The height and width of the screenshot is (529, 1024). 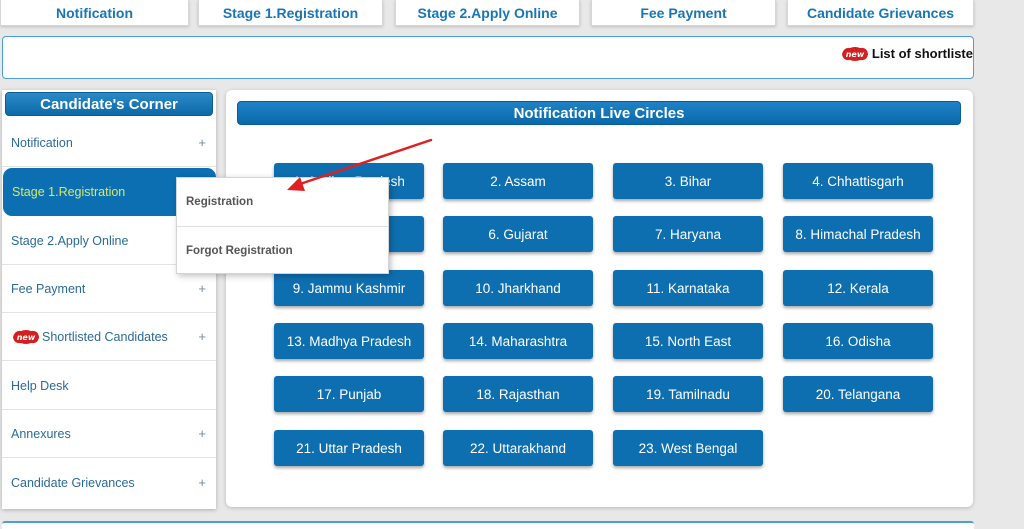 I want to click on circle-button-himachal-pradesh: 8. Himachal Pradesh, so click(x=858, y=234).